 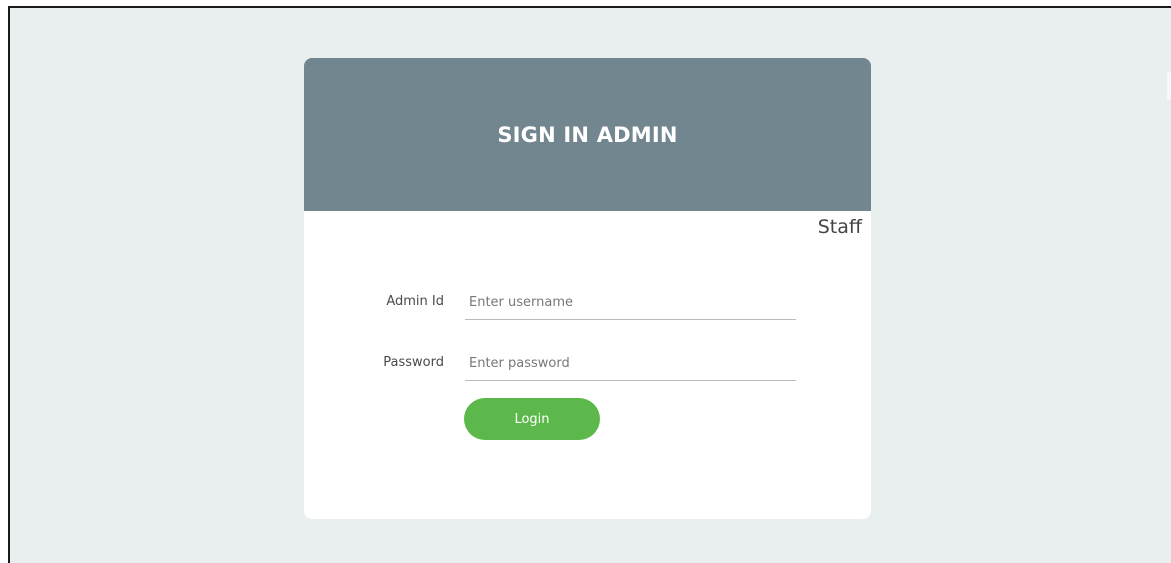 I want to click on admin-id-label: Admin Id, so click(x=415, y=301).